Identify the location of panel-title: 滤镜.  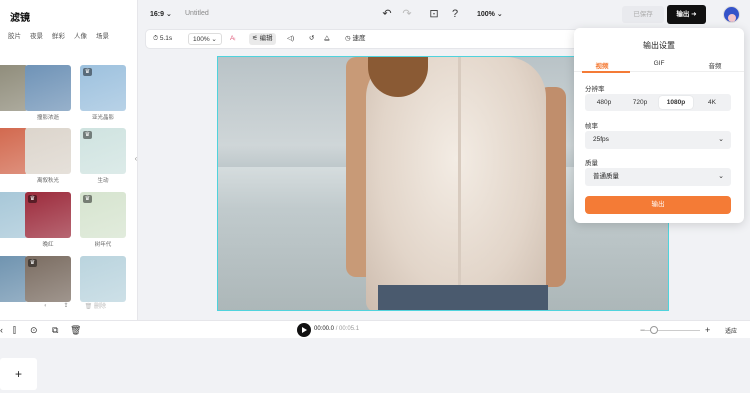
(20, 18).